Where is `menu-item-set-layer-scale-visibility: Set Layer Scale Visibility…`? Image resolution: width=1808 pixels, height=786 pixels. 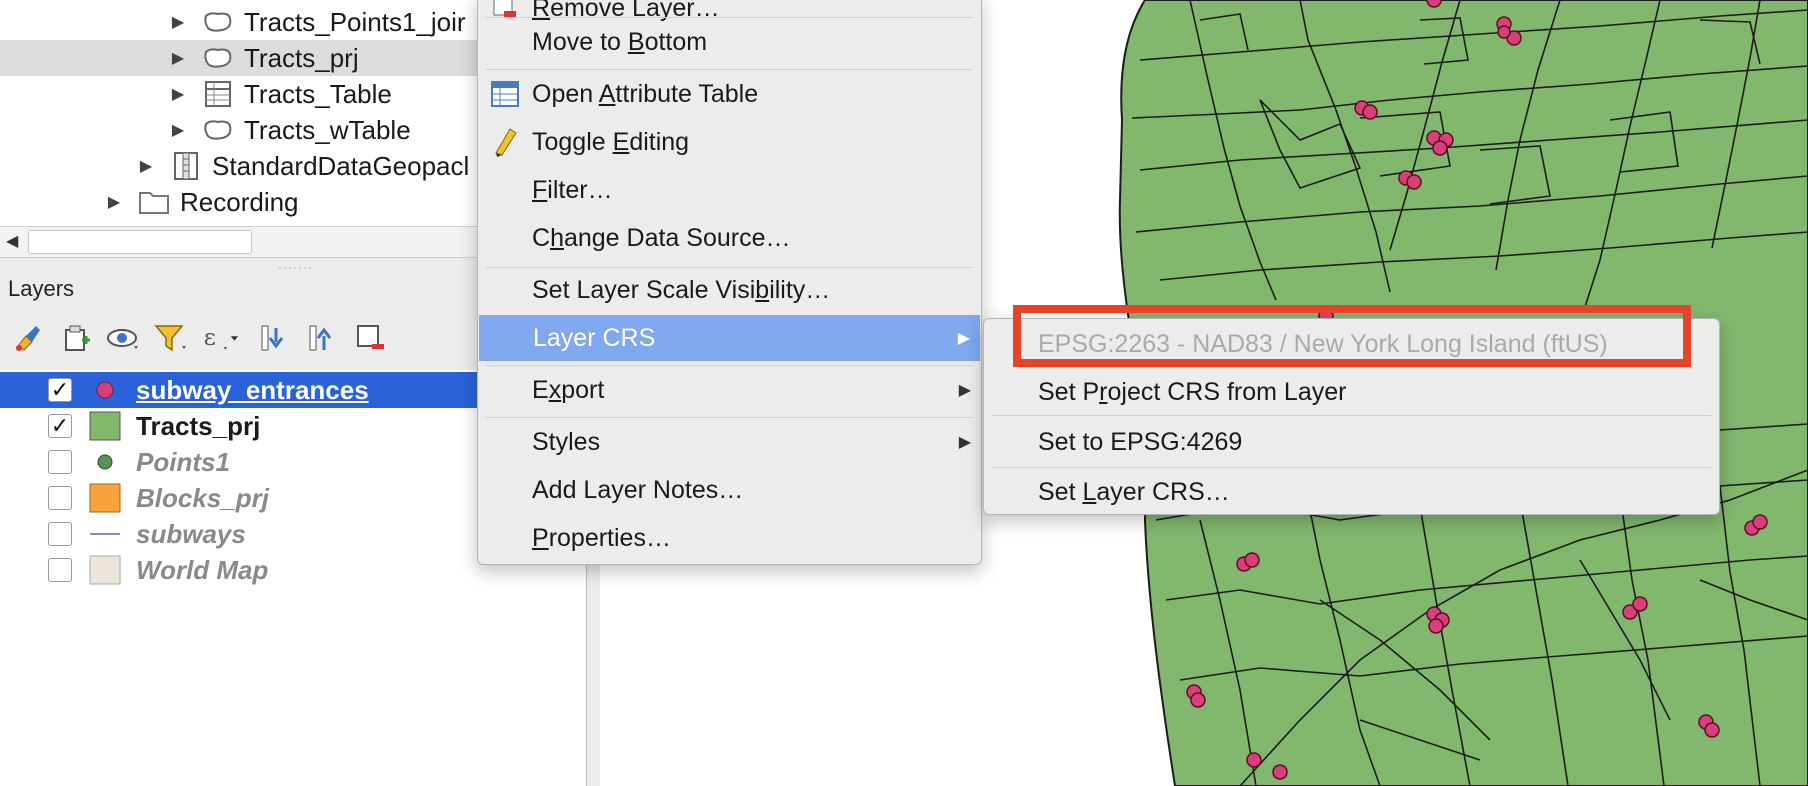 menu-item-set-layer-scale-visibility: Set Layer Scale Visibility… is located at coordinates (729, 290).